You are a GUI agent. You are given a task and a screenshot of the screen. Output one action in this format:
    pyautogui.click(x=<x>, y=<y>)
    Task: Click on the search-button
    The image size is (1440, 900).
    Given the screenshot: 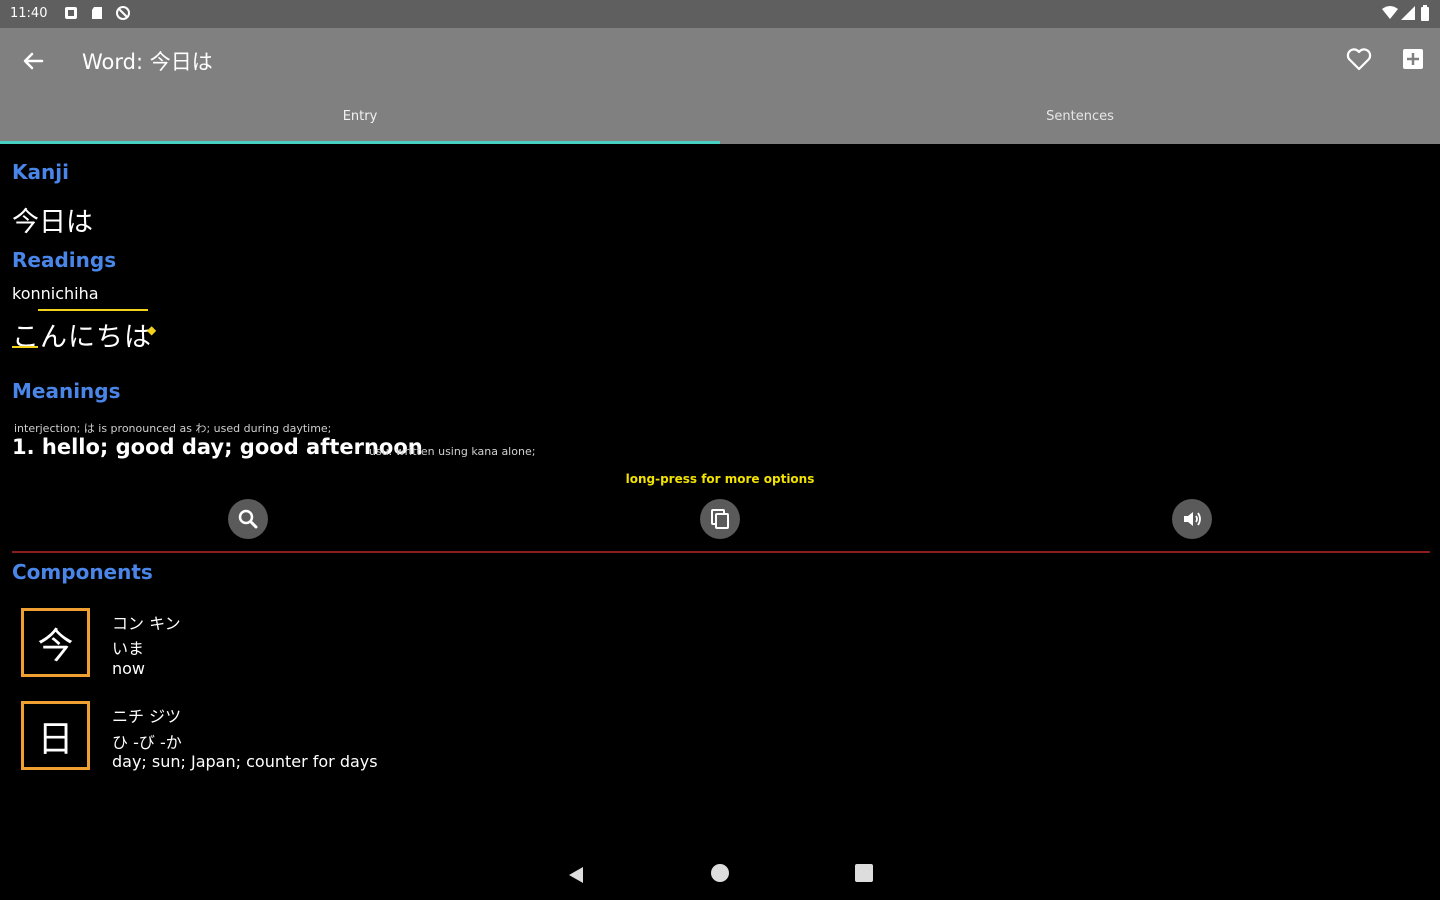 What is the action you would take?
    pyautogui.click(x=248, y=519)
    